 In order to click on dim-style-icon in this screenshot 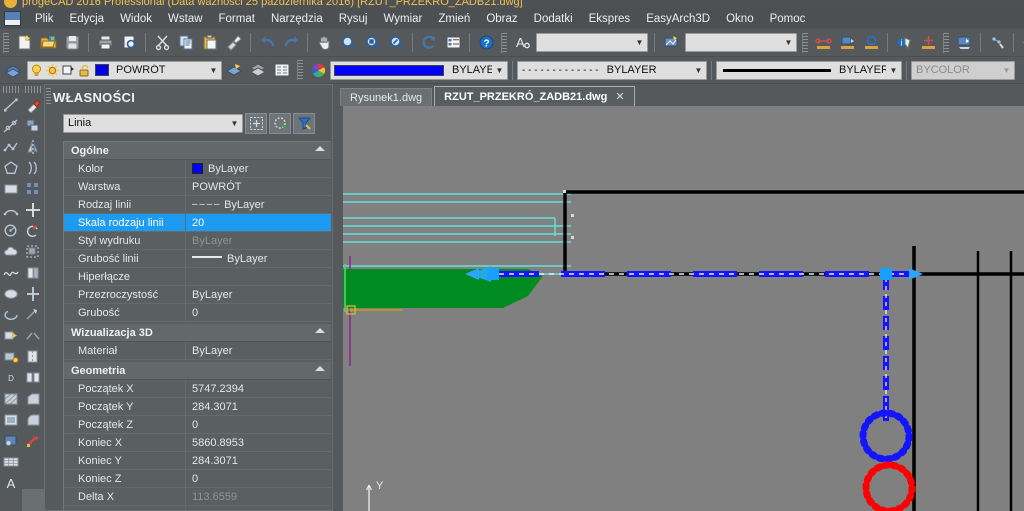, I will do `click(671, 43)`.